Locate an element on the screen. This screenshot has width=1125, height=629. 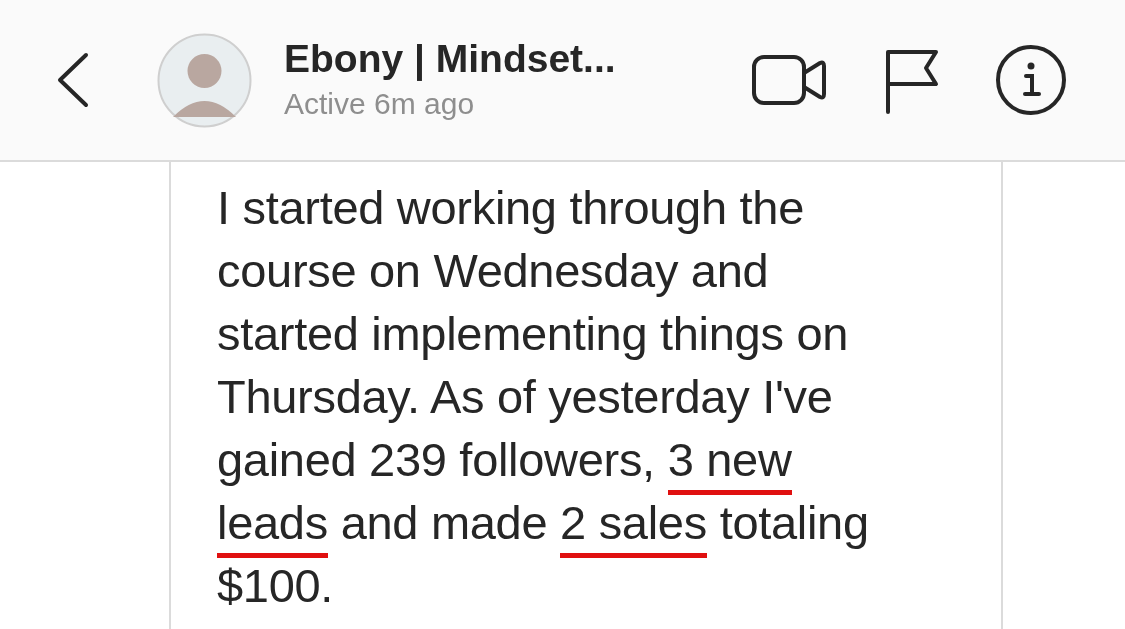
back-icon is located at coordinates (73, 80).